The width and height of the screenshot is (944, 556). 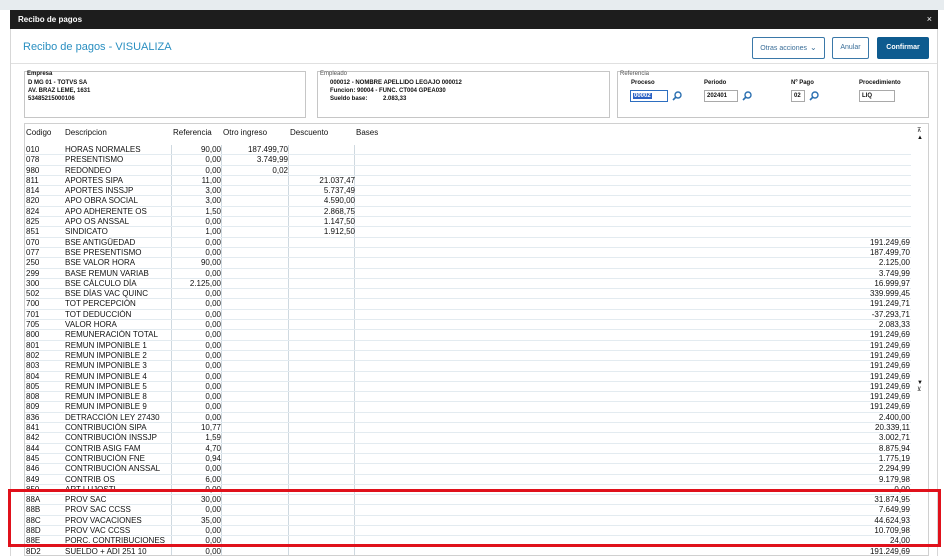 What do you see at coordinates (747, 96) in the screenshot?
I see `periodo-search-icon` at bounding box center [747, 96].